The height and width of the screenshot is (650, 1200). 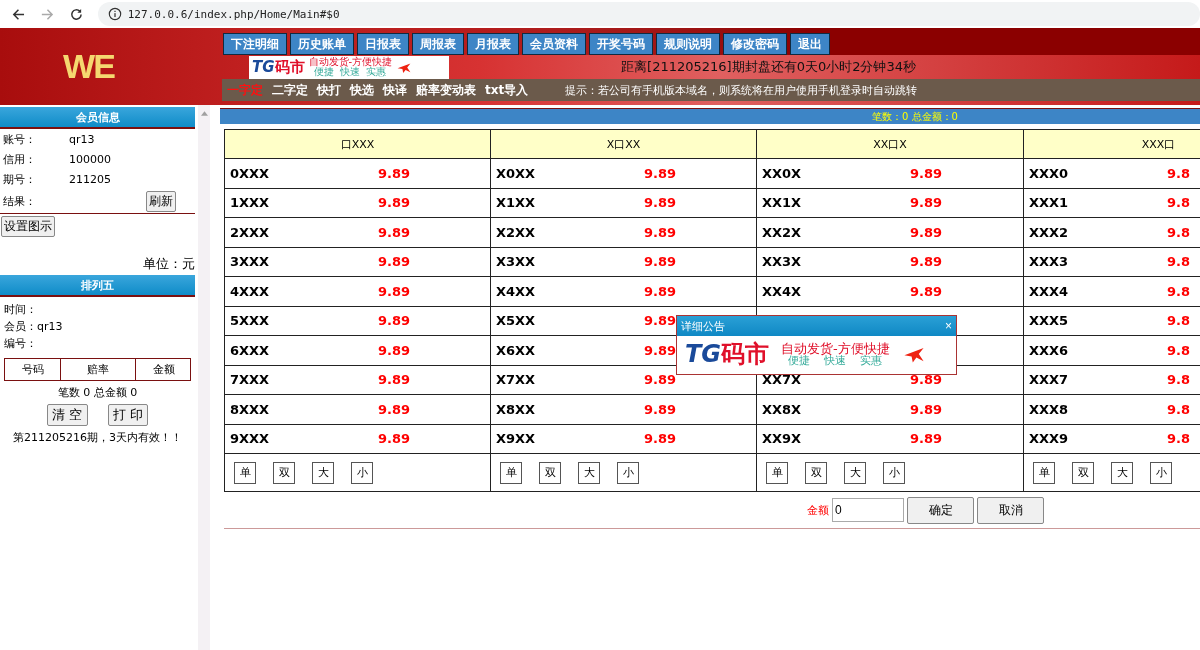 I want to click on number-code: XXX0, so click(x=1098, y=173).